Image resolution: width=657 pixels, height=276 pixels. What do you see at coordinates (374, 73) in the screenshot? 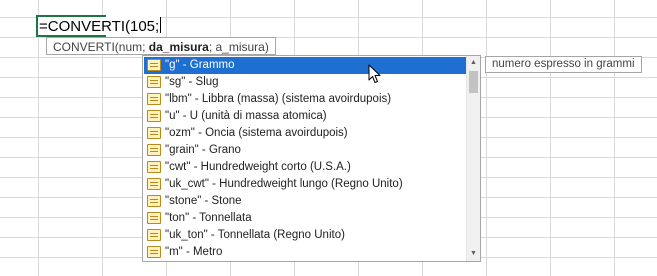
I see `mouse-pointer-icon` at bounding box center [374, 73].